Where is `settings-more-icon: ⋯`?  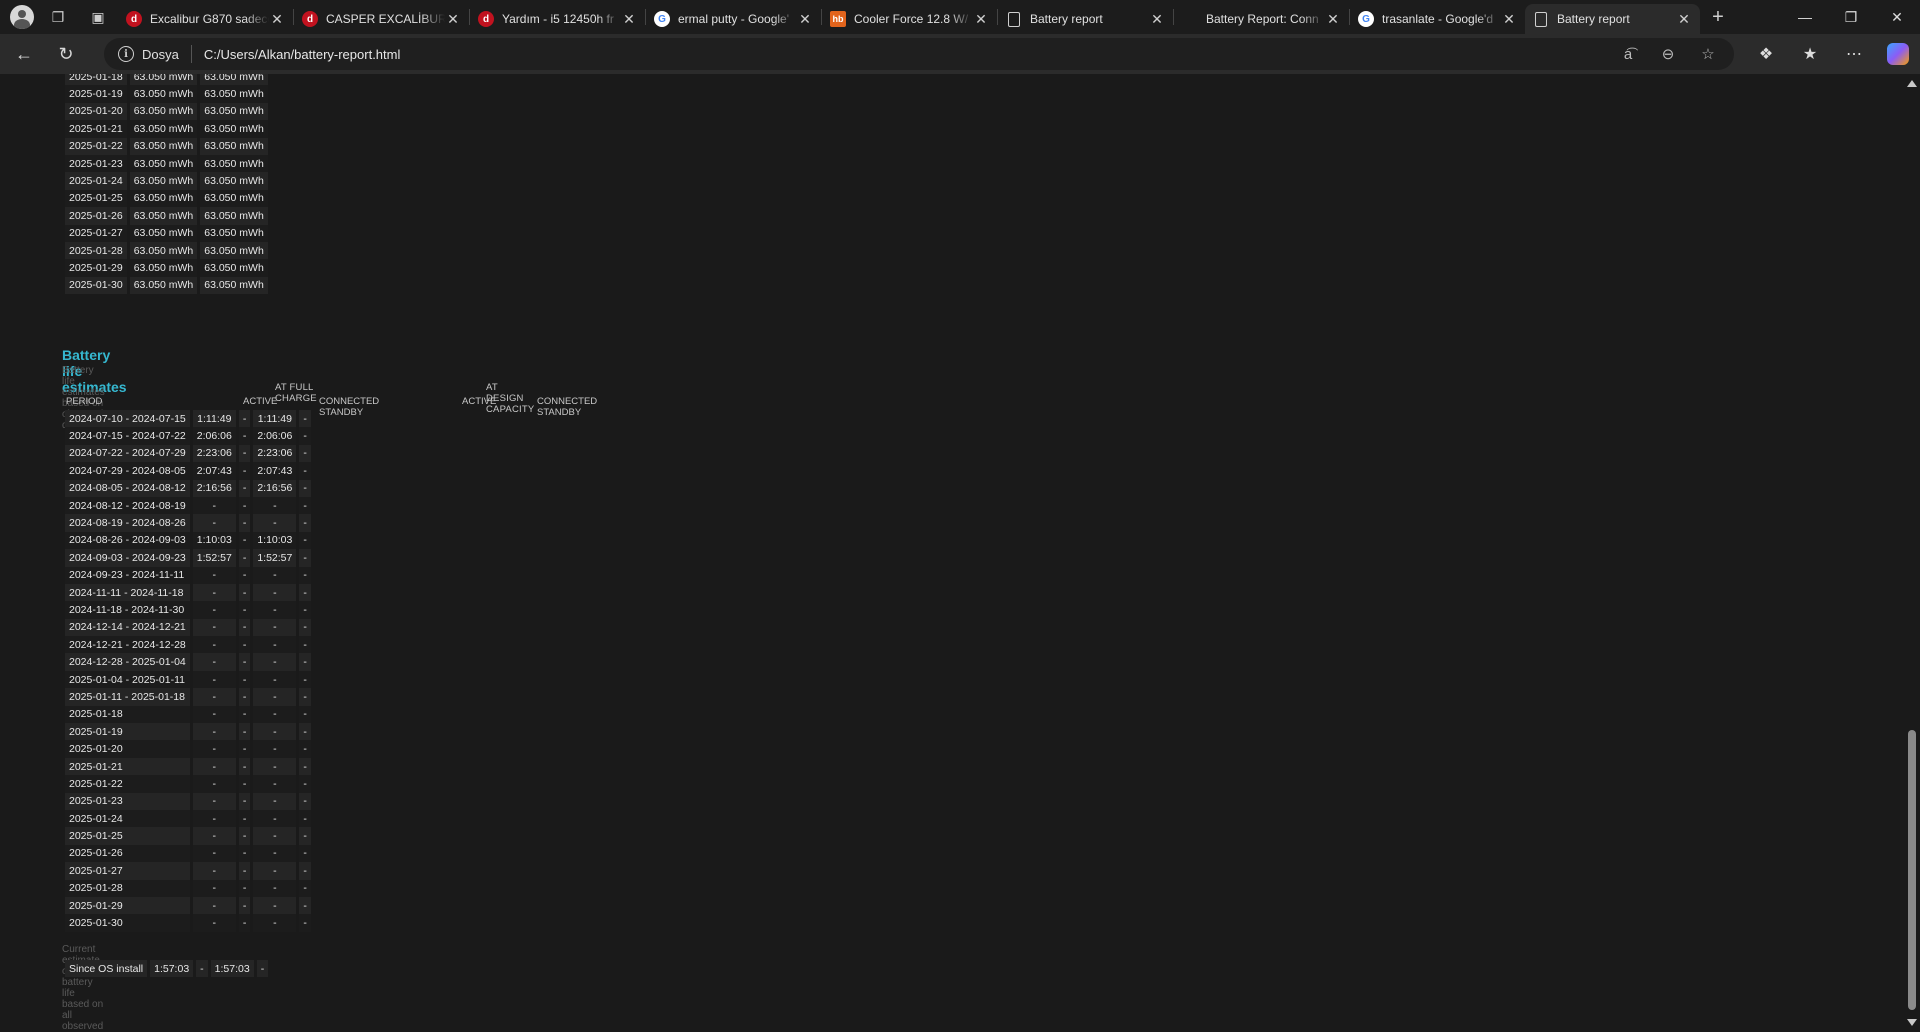 settings-more-icon: ⋯ is located at coordinates (1854, 54).